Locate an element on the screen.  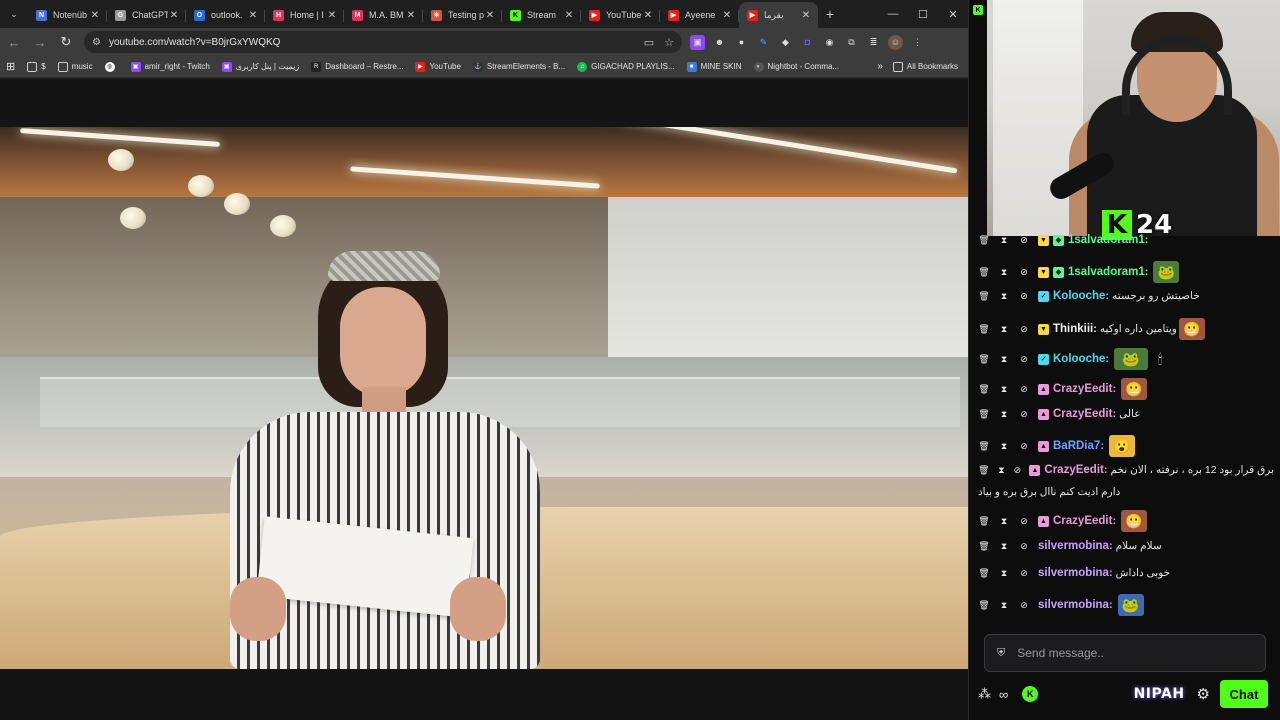
nipah-brand: NIPAH is located at coordinates (1159, 694).